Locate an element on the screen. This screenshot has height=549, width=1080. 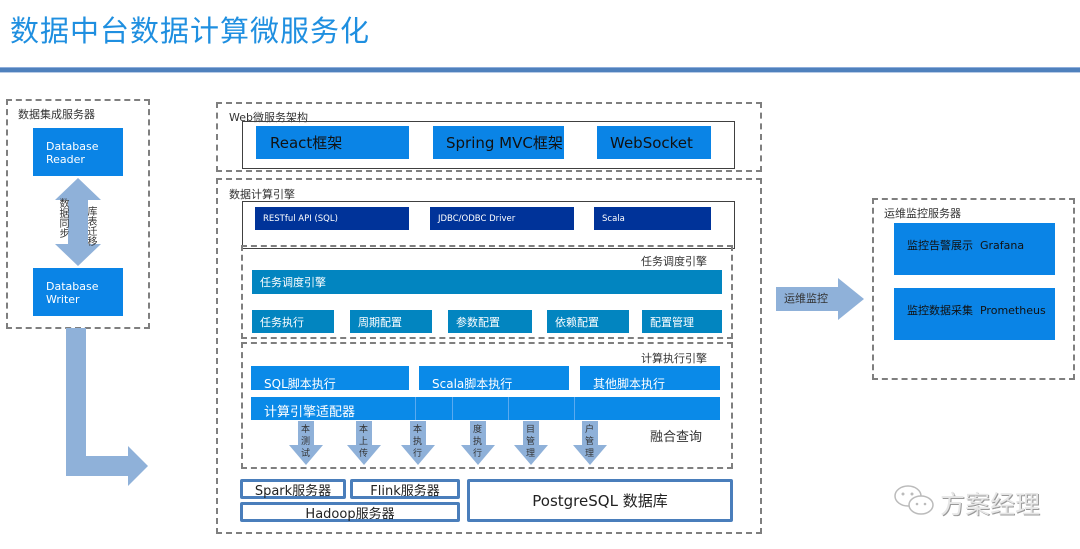
hadoop-server-box: Hadoop服务器 is located at coordinates (350, 512).